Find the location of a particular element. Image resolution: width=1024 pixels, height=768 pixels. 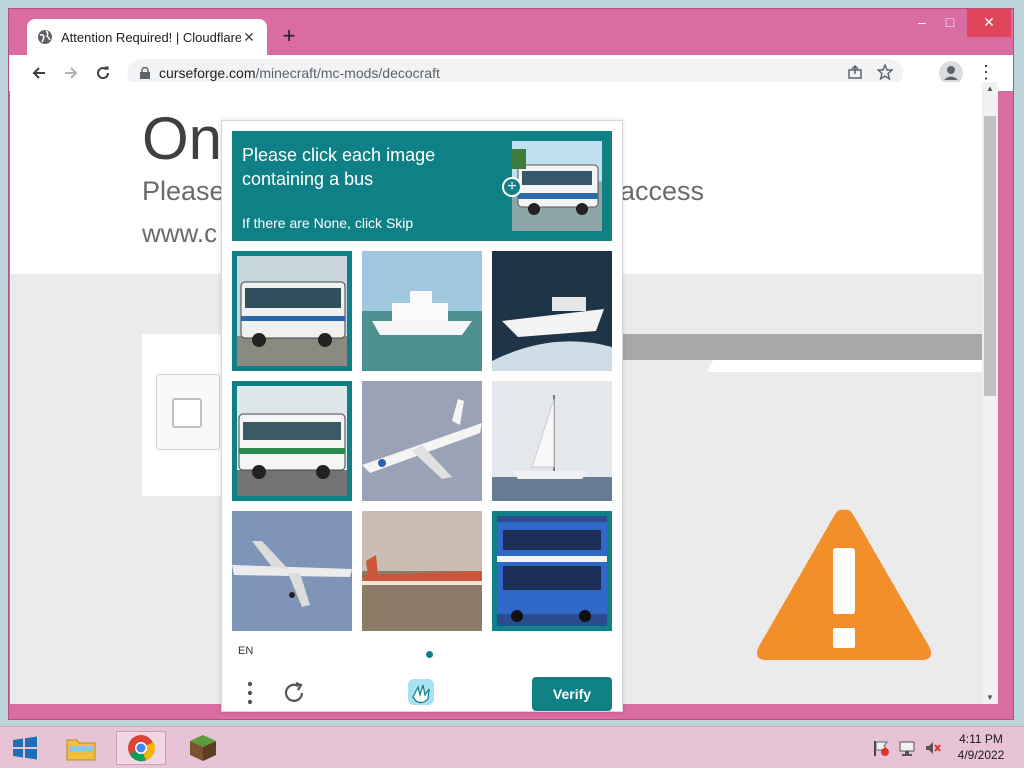

page-heading: On is located at coordinates (182, 138).